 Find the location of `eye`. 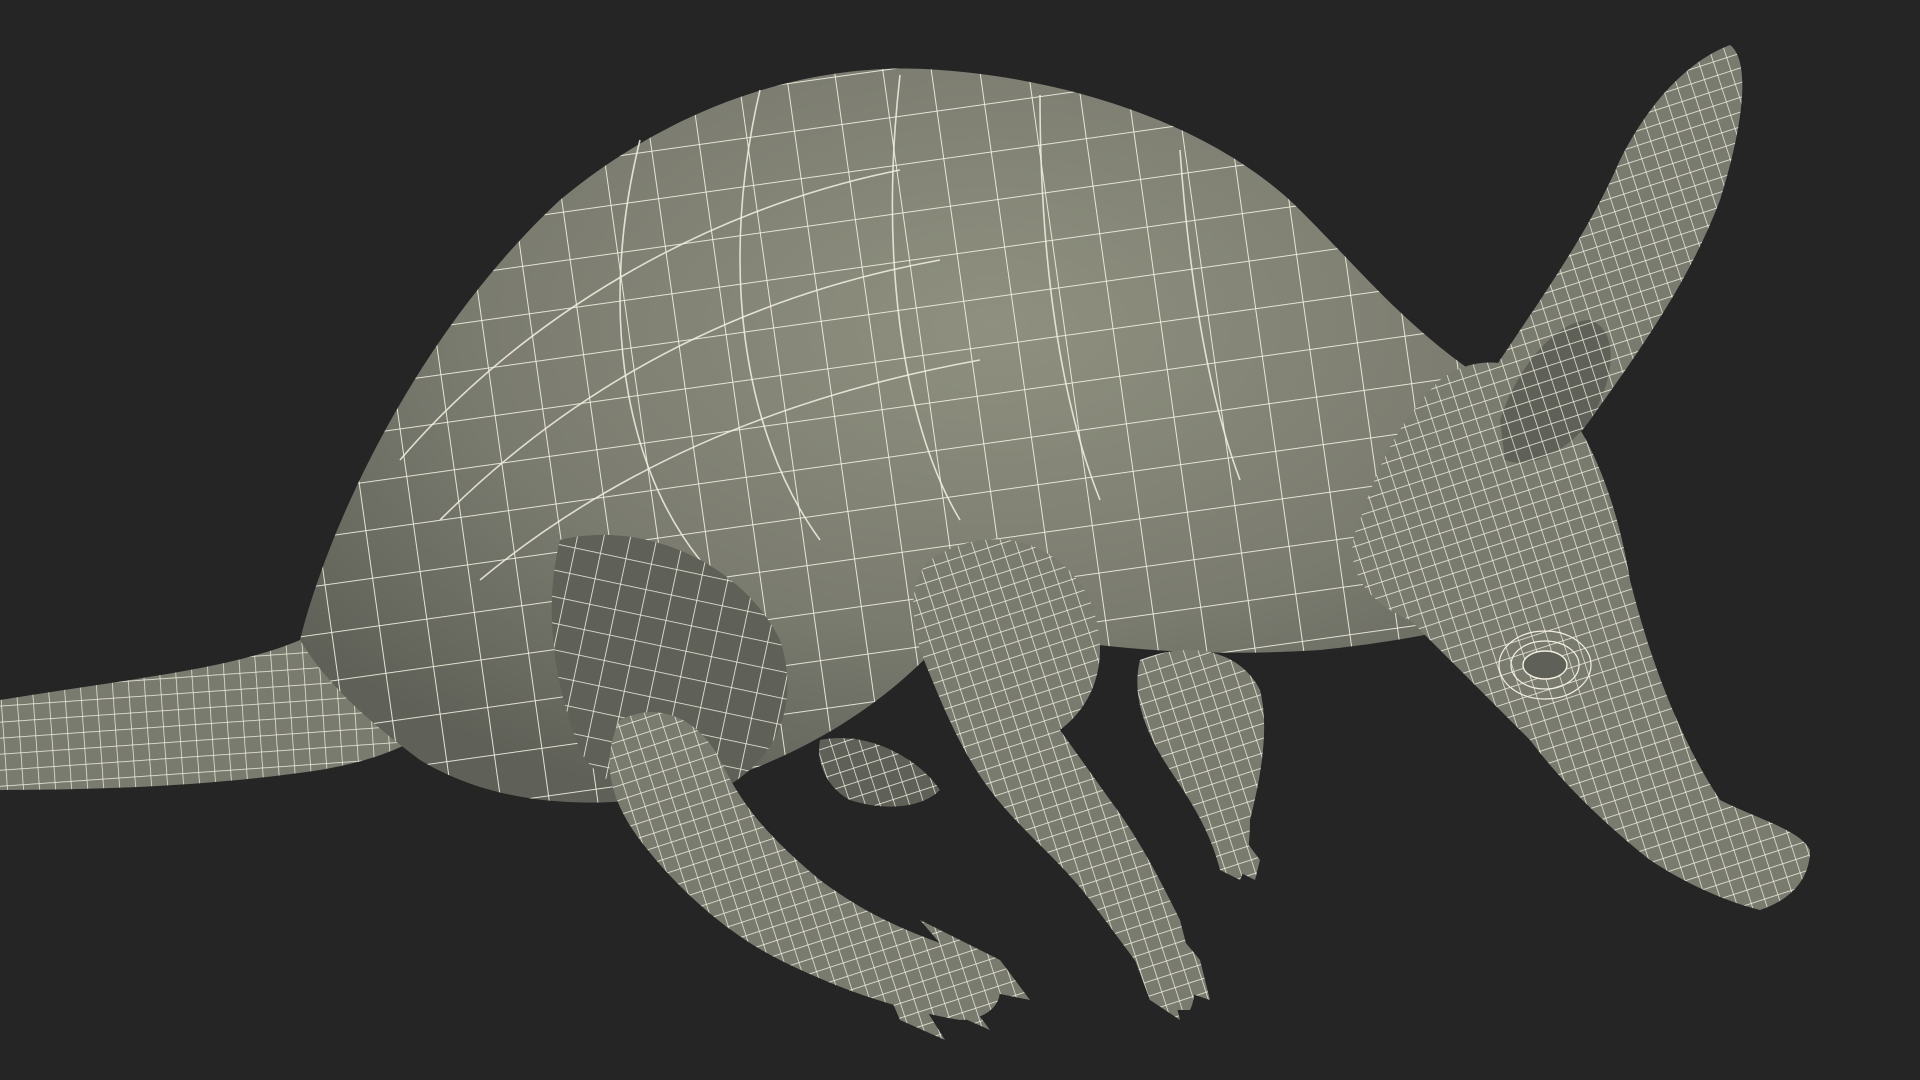

eye is located at coordinates (1545, 665).